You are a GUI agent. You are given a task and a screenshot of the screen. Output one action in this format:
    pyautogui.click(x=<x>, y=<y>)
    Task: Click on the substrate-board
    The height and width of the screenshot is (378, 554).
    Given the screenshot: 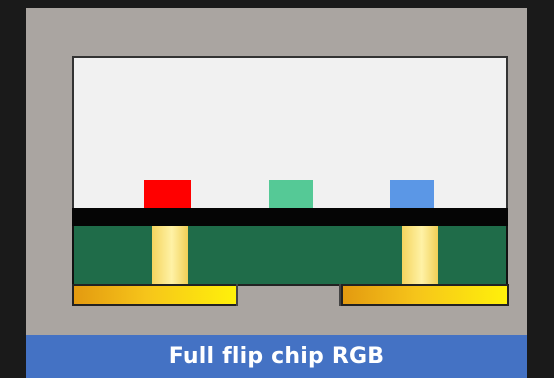 What is the action you would take?
    pyautogui.click(x=290, y=255)
    